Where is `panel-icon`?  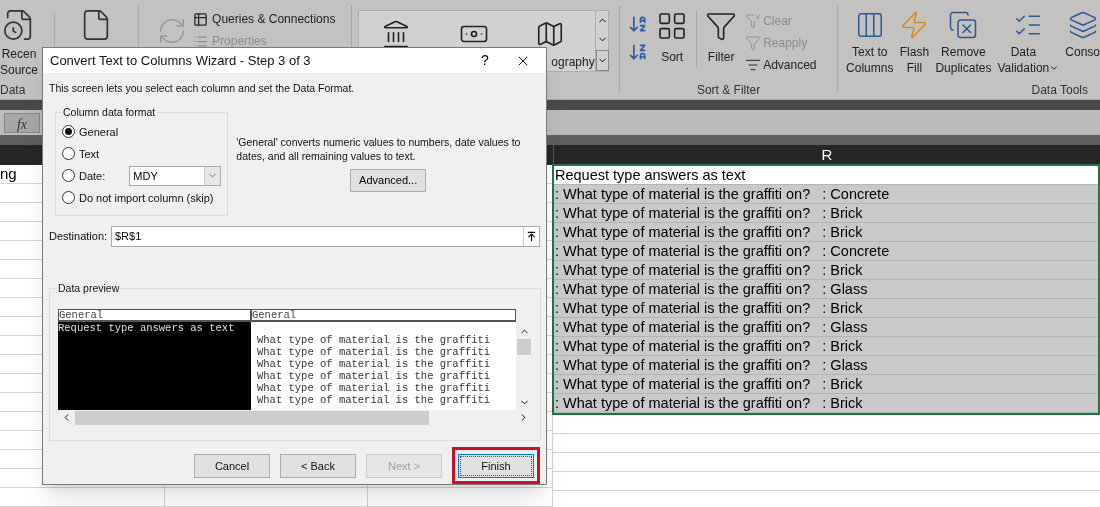
panel-icon is located at coordinates (201, 19).